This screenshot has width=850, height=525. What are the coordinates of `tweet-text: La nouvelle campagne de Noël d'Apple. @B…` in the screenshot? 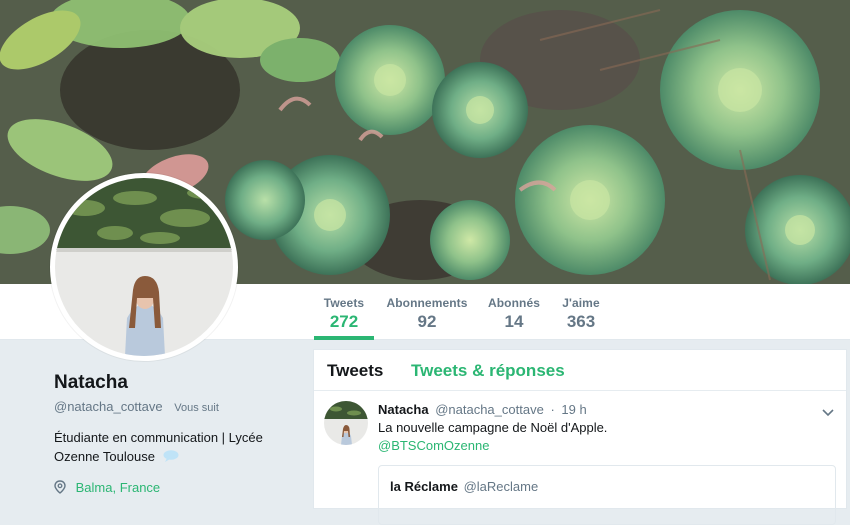 It's located at (492, 437).